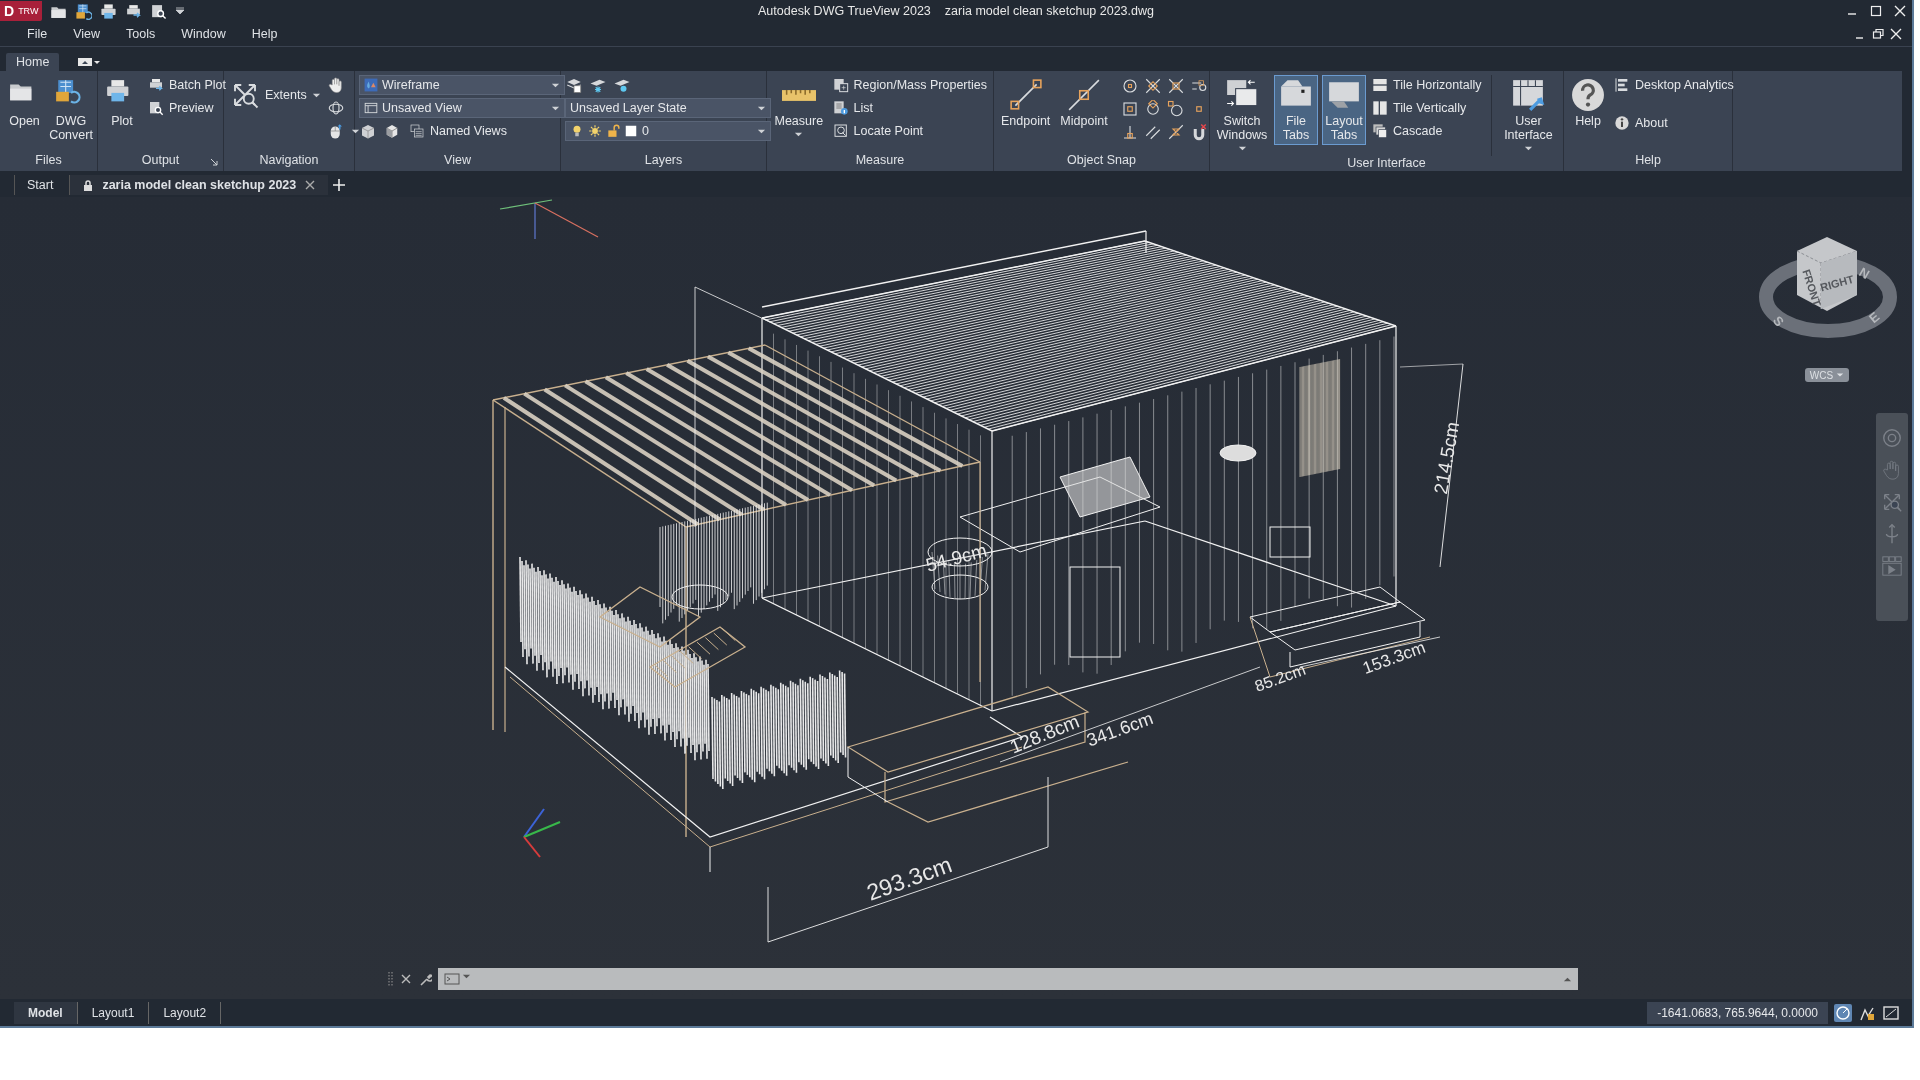  Describe the element at coordinates (46, 1012) in the screenshot. I see `layout-tab: Model` at that location.